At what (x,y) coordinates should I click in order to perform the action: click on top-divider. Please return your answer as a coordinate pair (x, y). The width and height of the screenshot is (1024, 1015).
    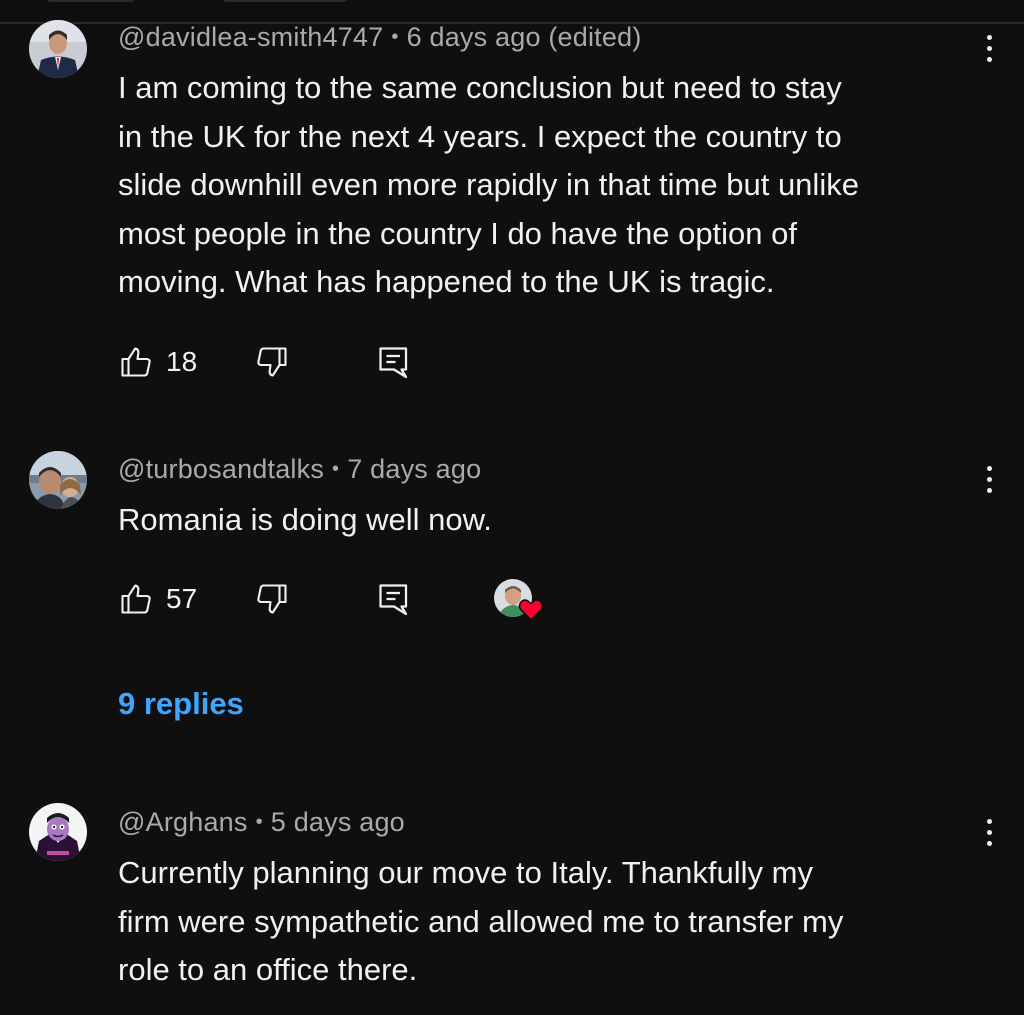
    Looking at the image, I should click on (512, 12).